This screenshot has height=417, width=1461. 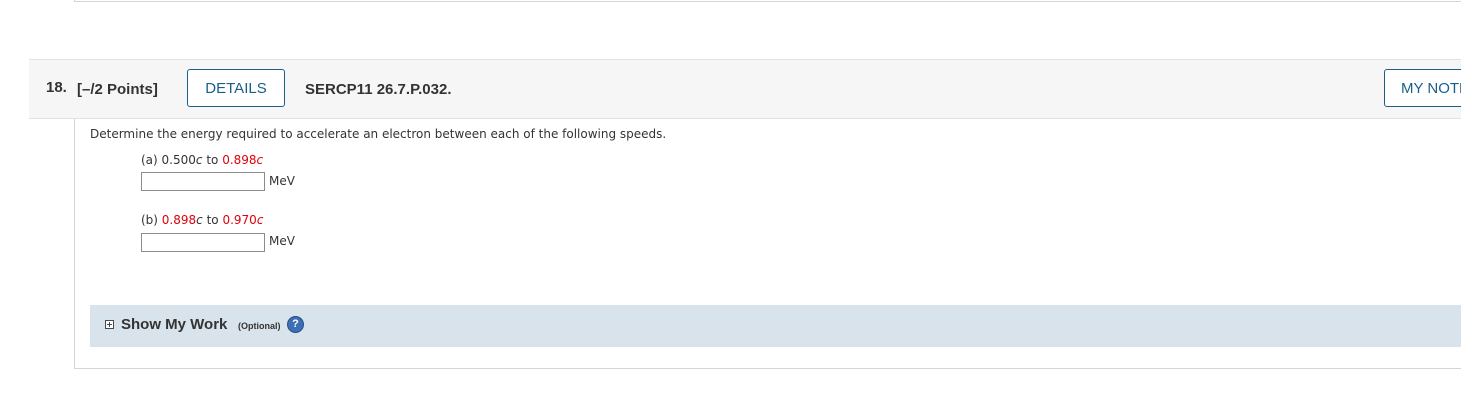 What do you see at coordinates (202, 220) in the screenshot?
I see `part-b-label: (b) 0.898c to 0.970c` at bounding box center [202, 220].